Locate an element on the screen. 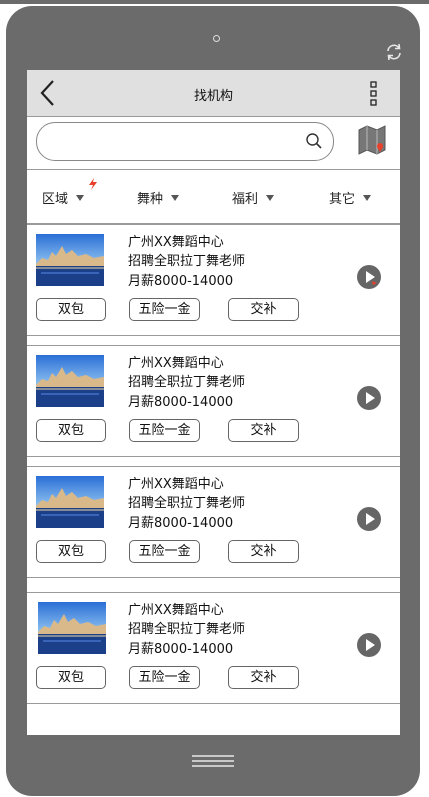  filter-other: 其它 is located at coordinates (350, 198).